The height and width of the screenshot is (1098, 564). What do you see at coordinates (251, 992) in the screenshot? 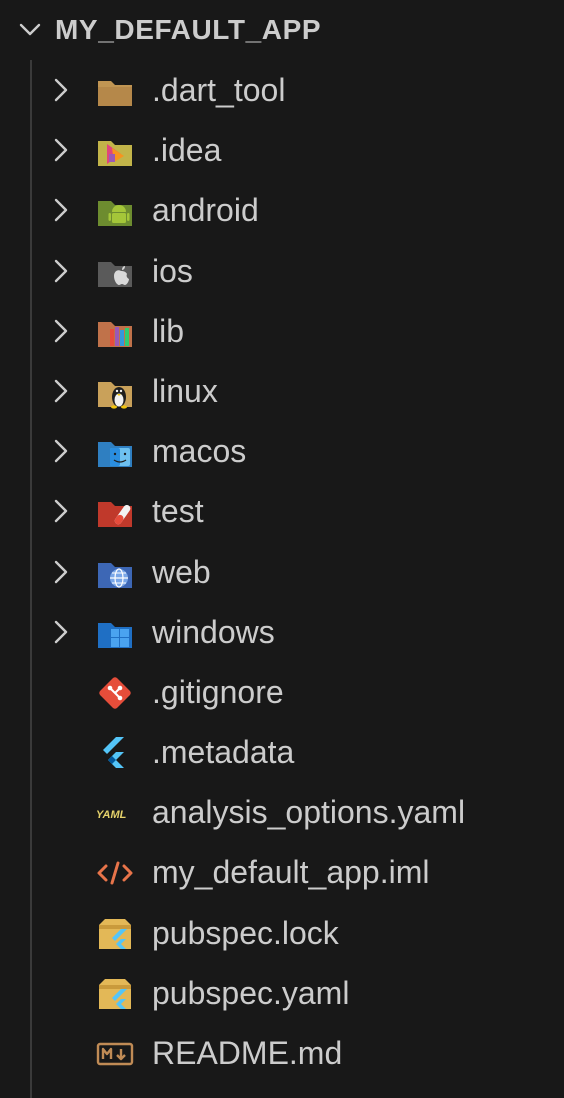
I see `tree-item-label: pubspec.yaml` at bounding box center [251, 992].